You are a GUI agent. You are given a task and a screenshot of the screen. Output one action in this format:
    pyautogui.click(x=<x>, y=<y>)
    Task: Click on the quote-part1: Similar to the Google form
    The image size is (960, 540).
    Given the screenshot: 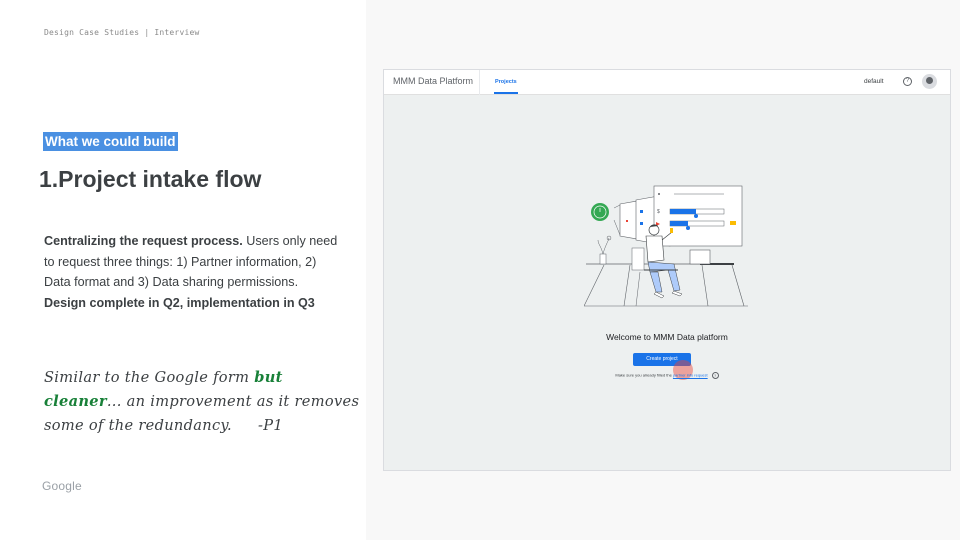 What is the action you would take?
    pyautogui.click(x=149, y=377)
    